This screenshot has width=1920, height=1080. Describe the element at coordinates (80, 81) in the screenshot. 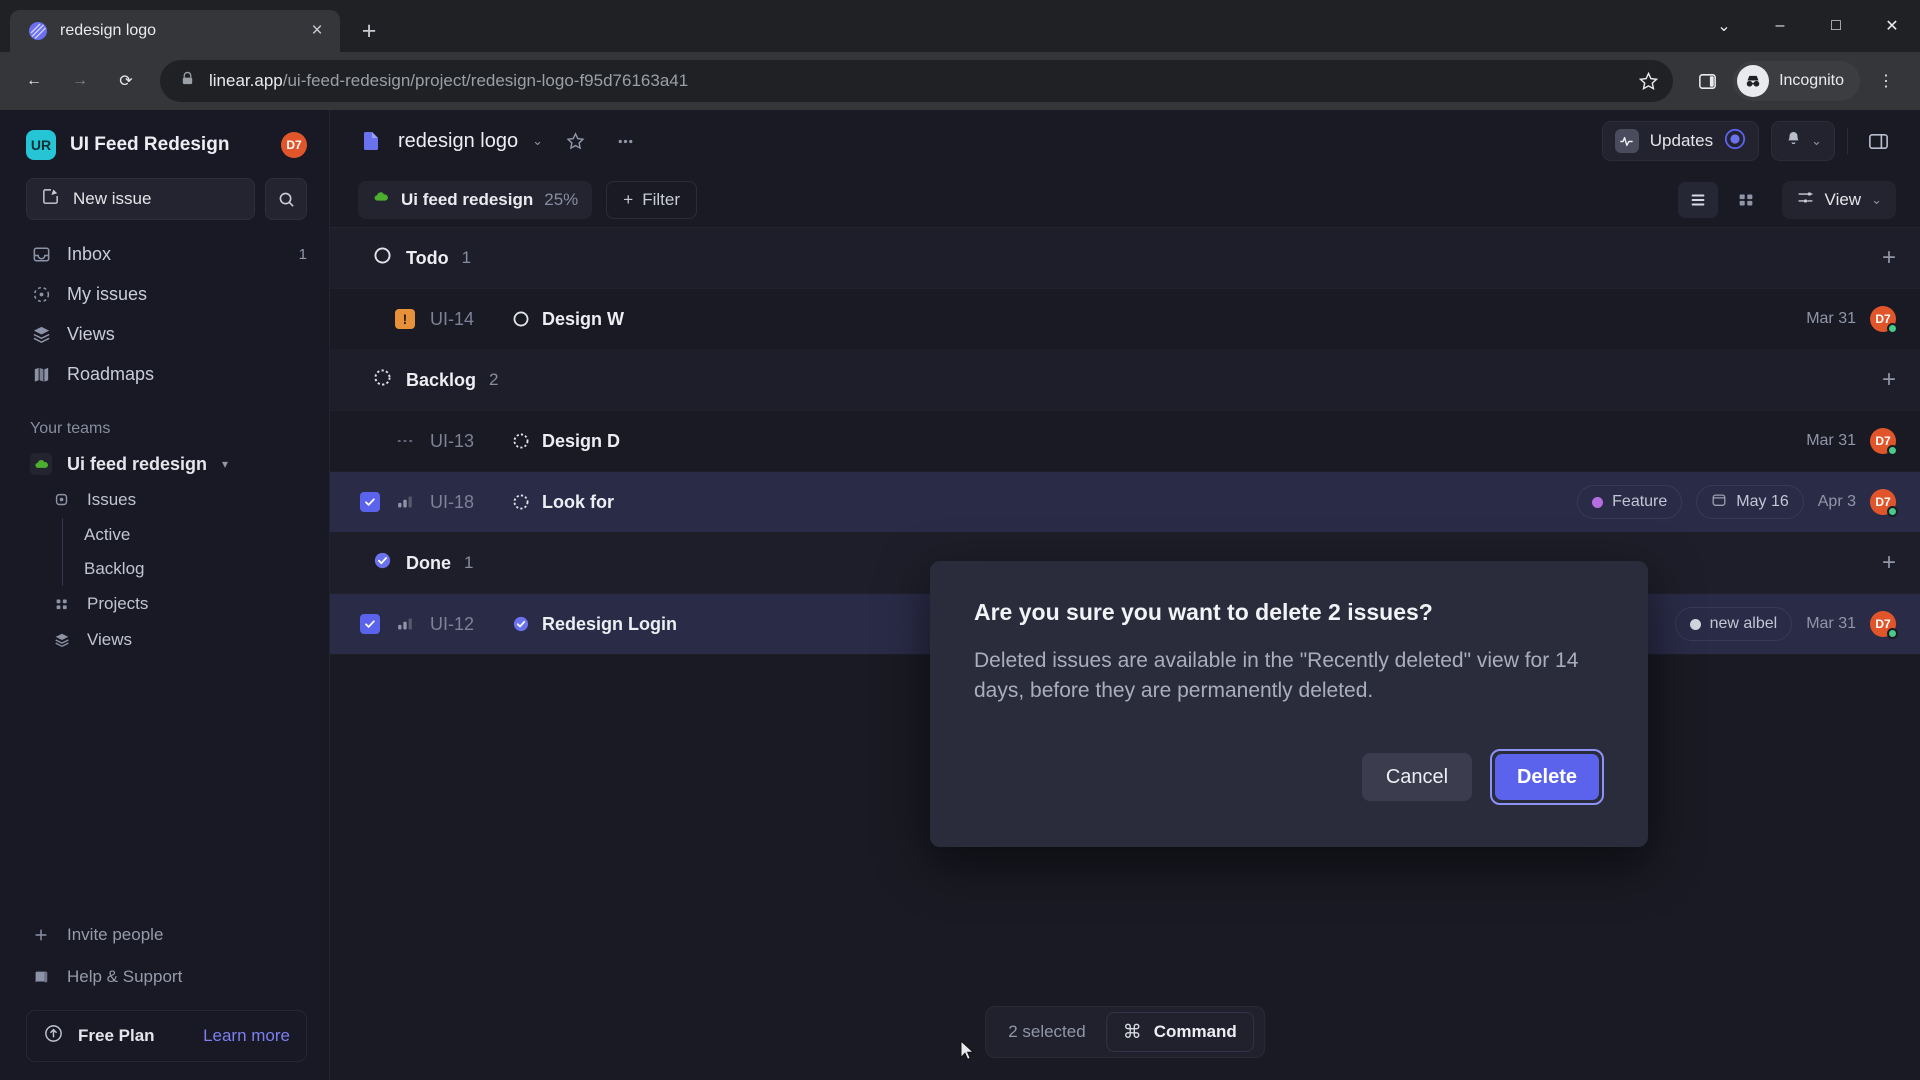

I see `forward-icon: →` at that location.